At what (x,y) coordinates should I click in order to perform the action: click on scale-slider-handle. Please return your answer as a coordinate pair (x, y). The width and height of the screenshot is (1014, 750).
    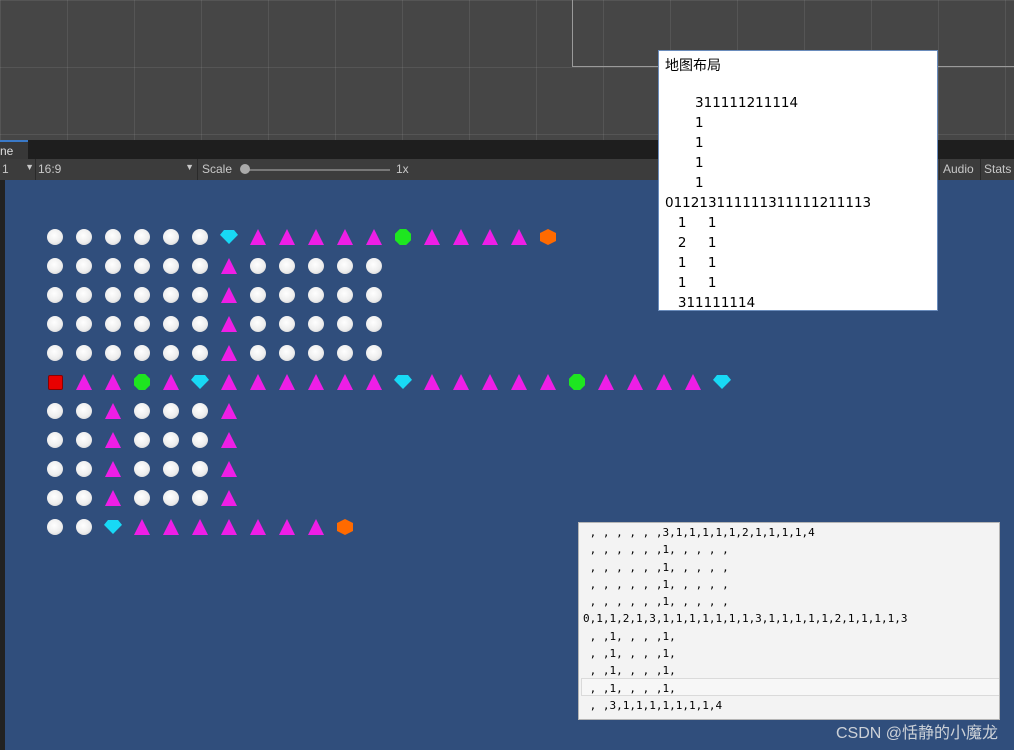
    Looking at the image, I should click on (245, 169).